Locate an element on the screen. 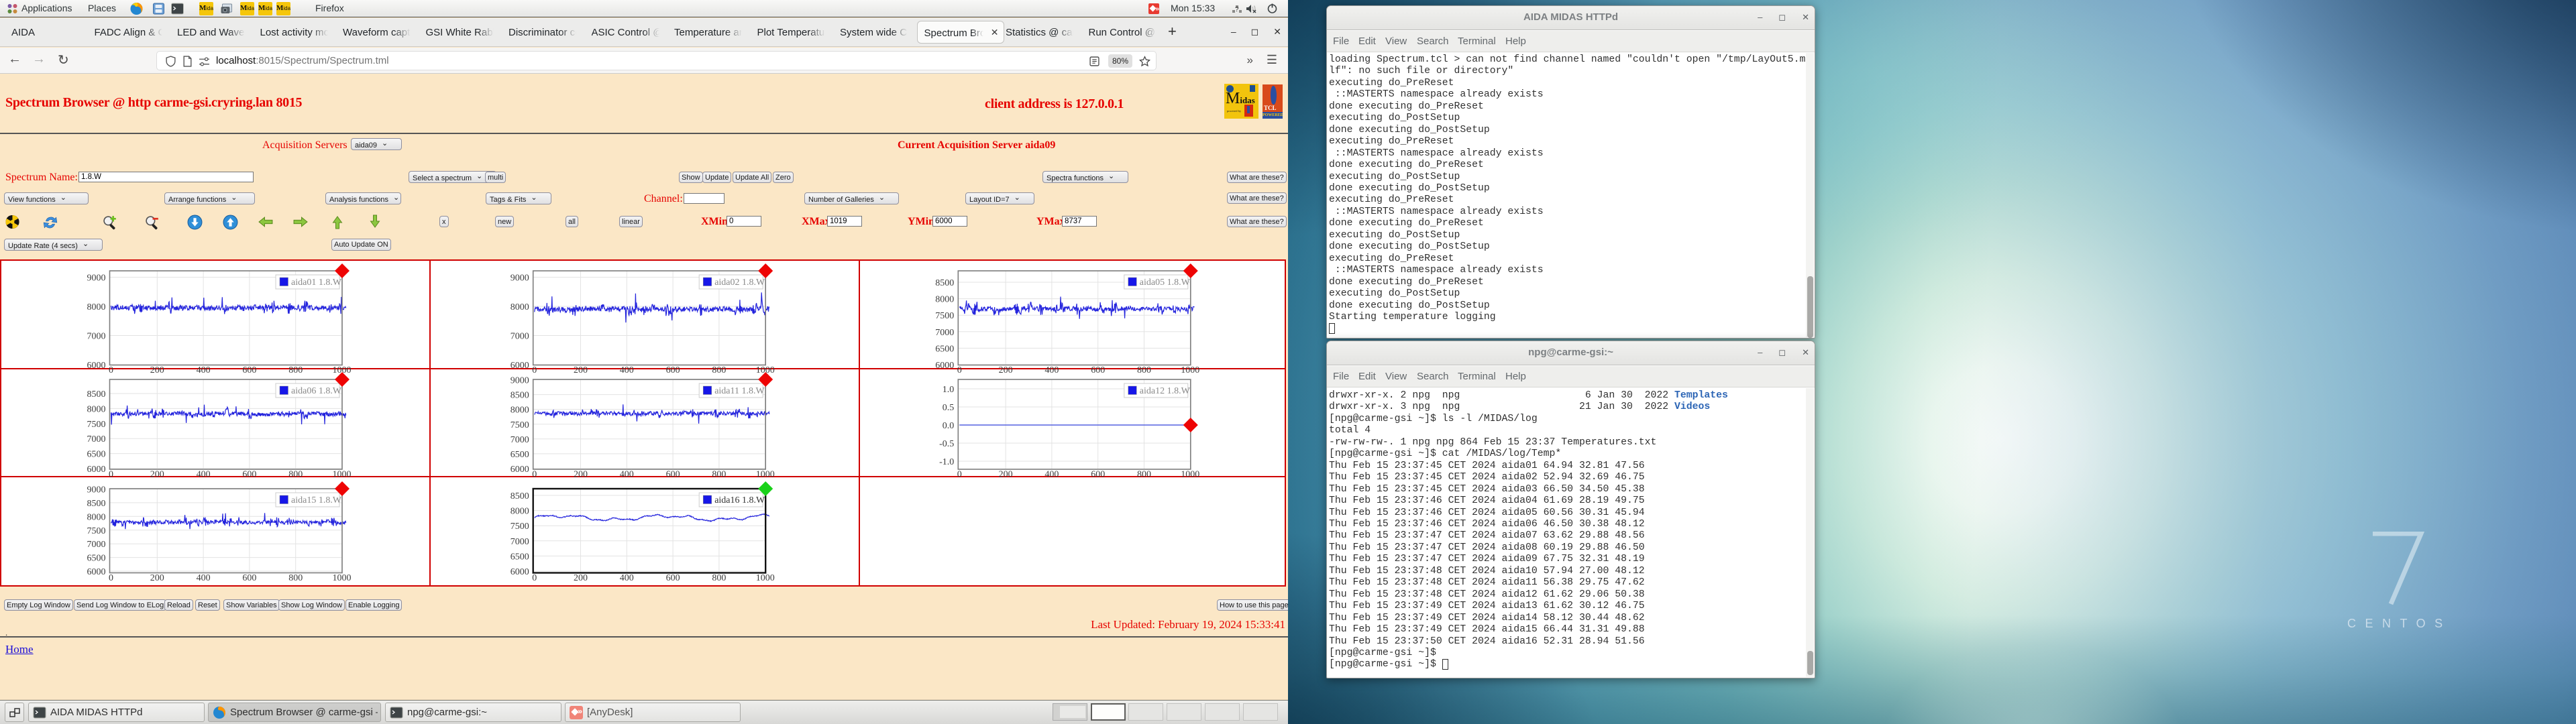  svg-text: aida01 1.8.W is located at coordinates (316, 283).